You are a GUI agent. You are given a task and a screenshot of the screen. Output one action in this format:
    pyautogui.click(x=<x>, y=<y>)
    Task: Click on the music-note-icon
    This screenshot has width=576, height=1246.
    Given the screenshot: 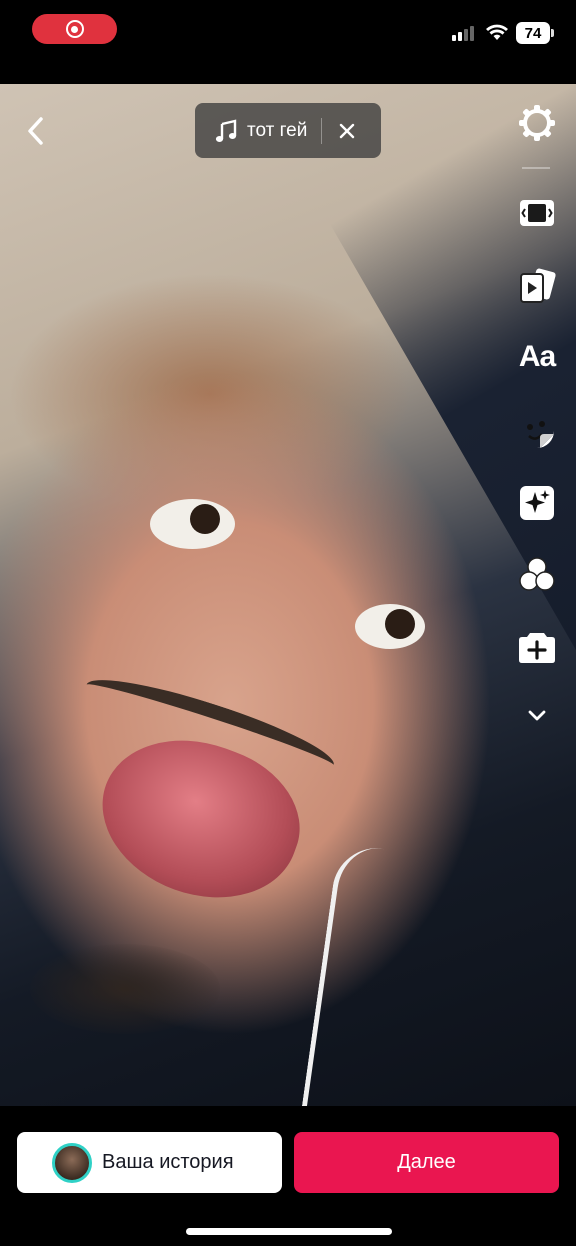 What is the action you would take?
    pyautogui.click(x=226, y=130)
    